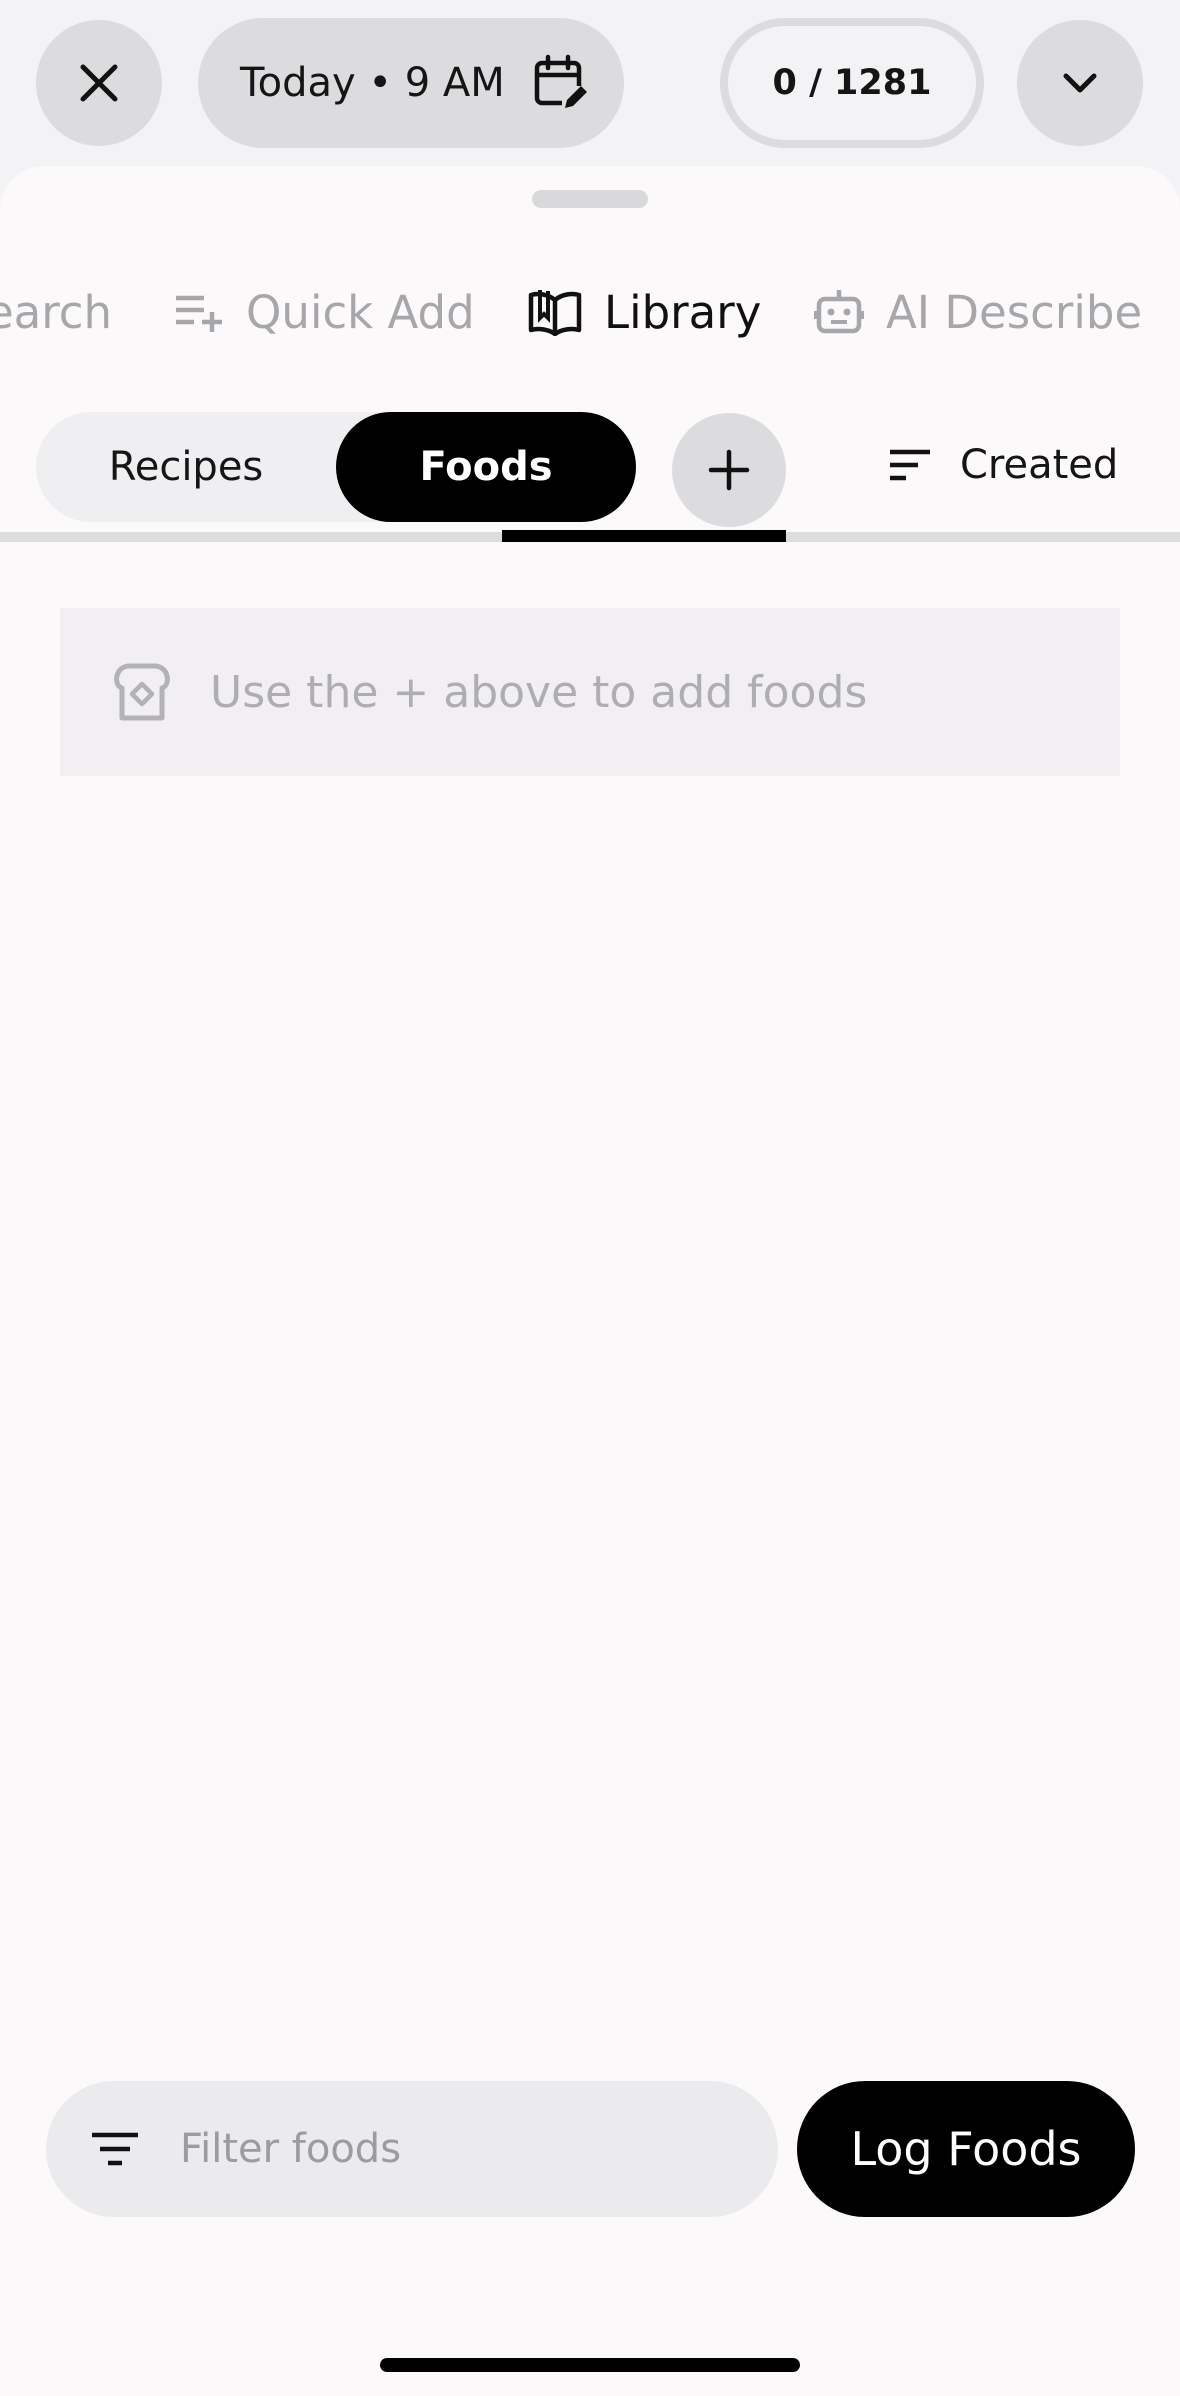 The image size is (1180, 2396). I want to click on library-segmented-control: Recipes Foods, so click(336, 467).